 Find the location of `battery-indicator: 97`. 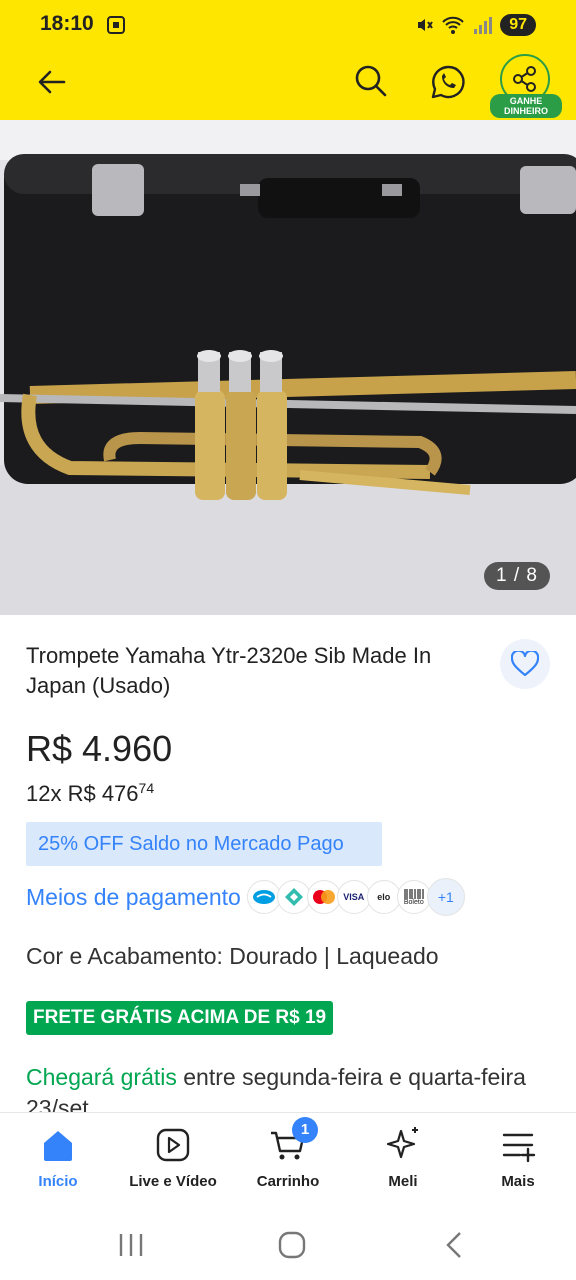

battery-indicator: 97 is located at coordinates (518, 25).